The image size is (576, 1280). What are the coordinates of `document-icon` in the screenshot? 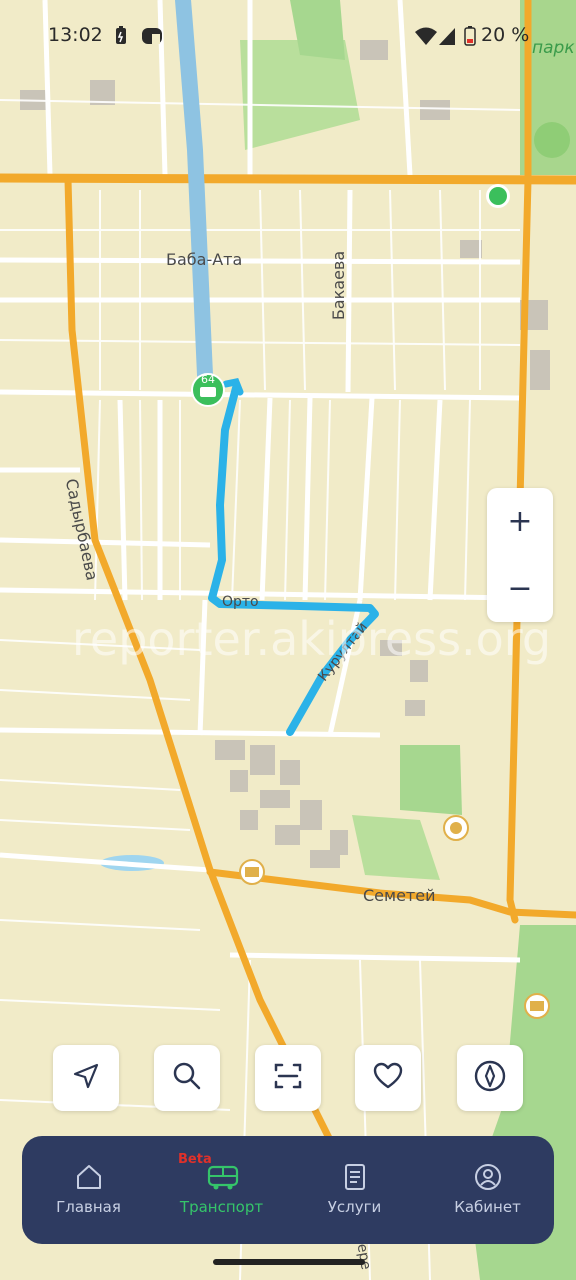 It's located at (355, 1177).